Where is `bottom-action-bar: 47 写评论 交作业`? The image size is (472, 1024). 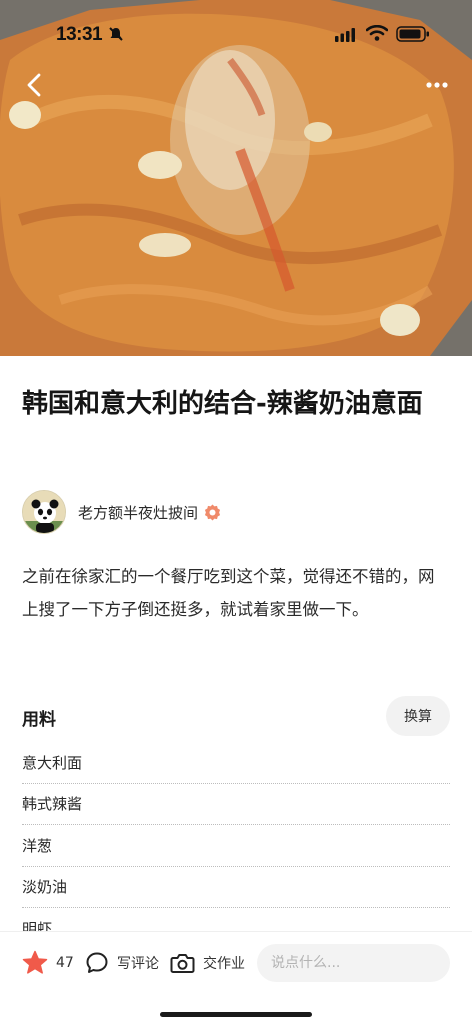 bottom-action-bar: 47 写评论 交作业 is located at coordinates (236, 978).